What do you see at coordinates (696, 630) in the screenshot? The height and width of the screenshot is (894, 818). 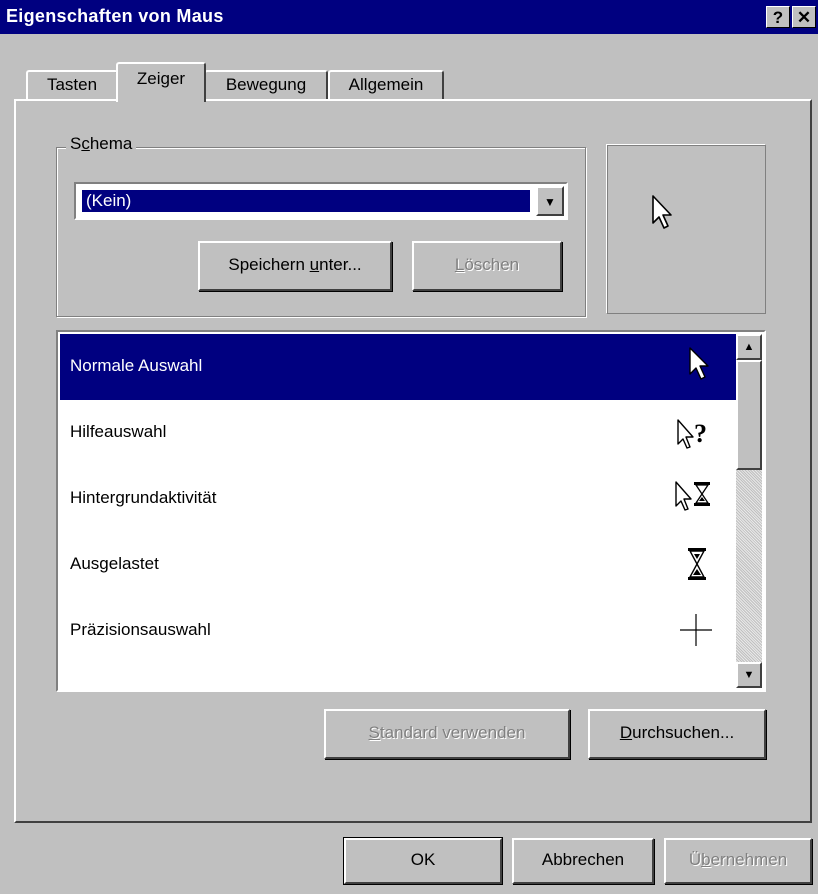 I see `crosshair-icon` at bounding box center [696, 630].